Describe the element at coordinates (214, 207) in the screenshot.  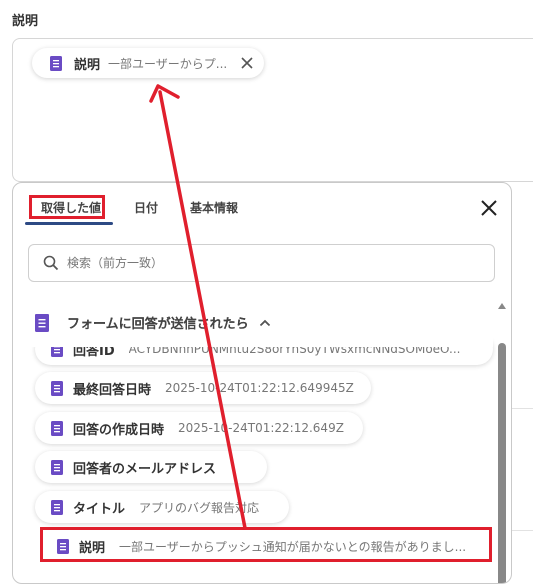
I see `tab-basic-info: 基本情報` at that location.